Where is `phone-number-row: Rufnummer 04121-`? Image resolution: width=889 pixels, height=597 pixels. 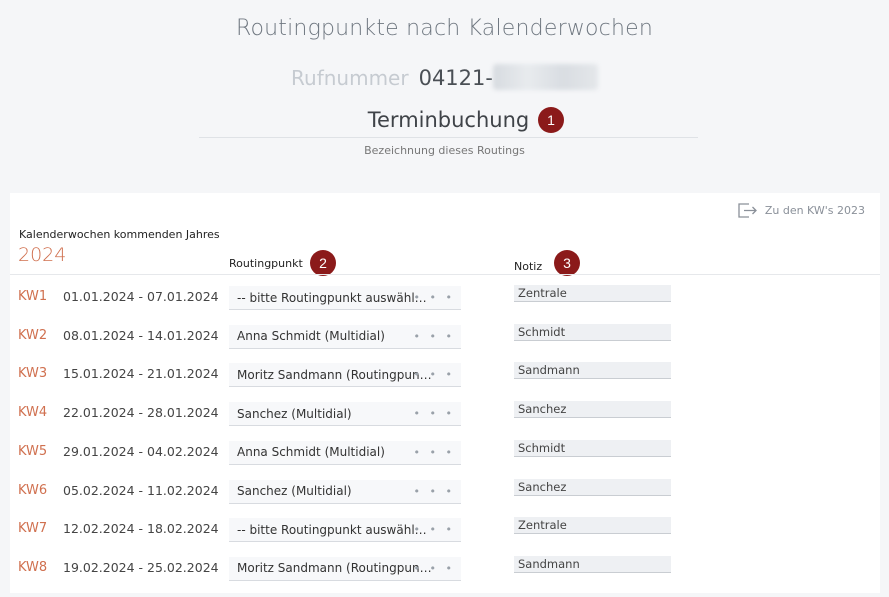
phone-number-row: Rufnummer 04121- is located at coordinates (444, 77).